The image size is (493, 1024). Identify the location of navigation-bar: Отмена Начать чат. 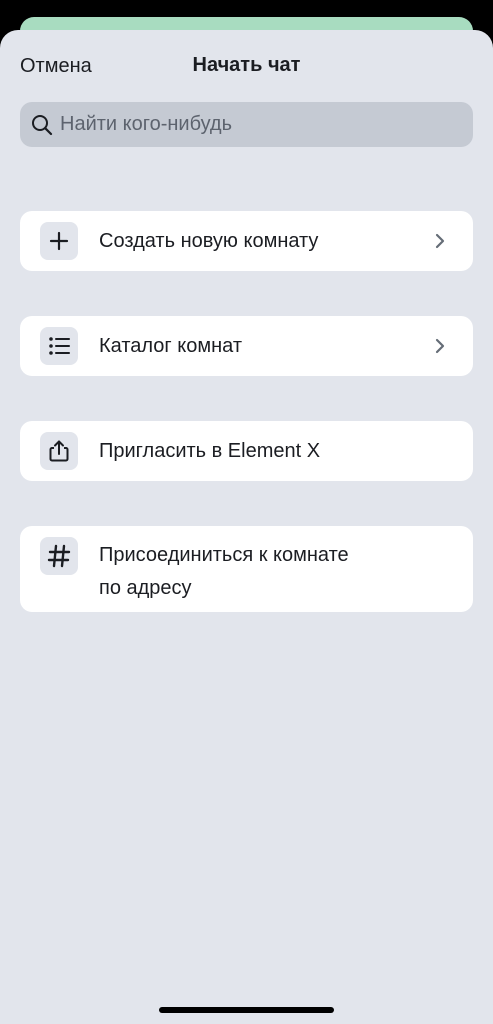
(246, 65).